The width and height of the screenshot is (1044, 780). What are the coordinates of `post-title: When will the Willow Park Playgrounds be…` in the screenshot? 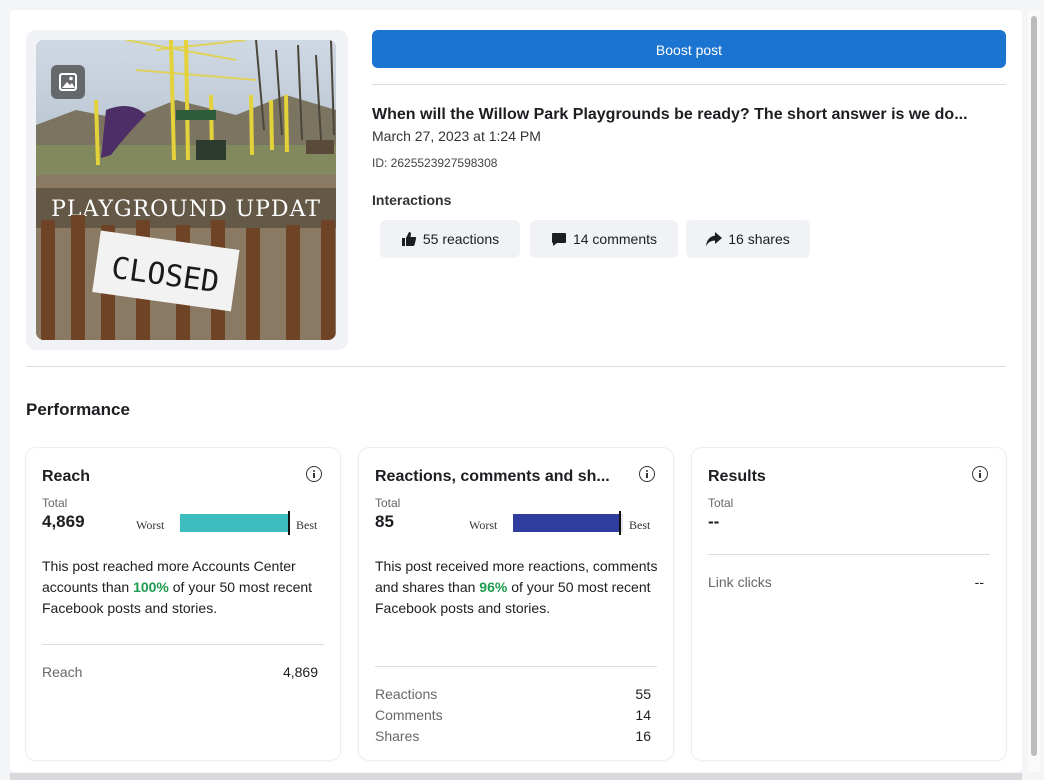 It's located at (670, 114).